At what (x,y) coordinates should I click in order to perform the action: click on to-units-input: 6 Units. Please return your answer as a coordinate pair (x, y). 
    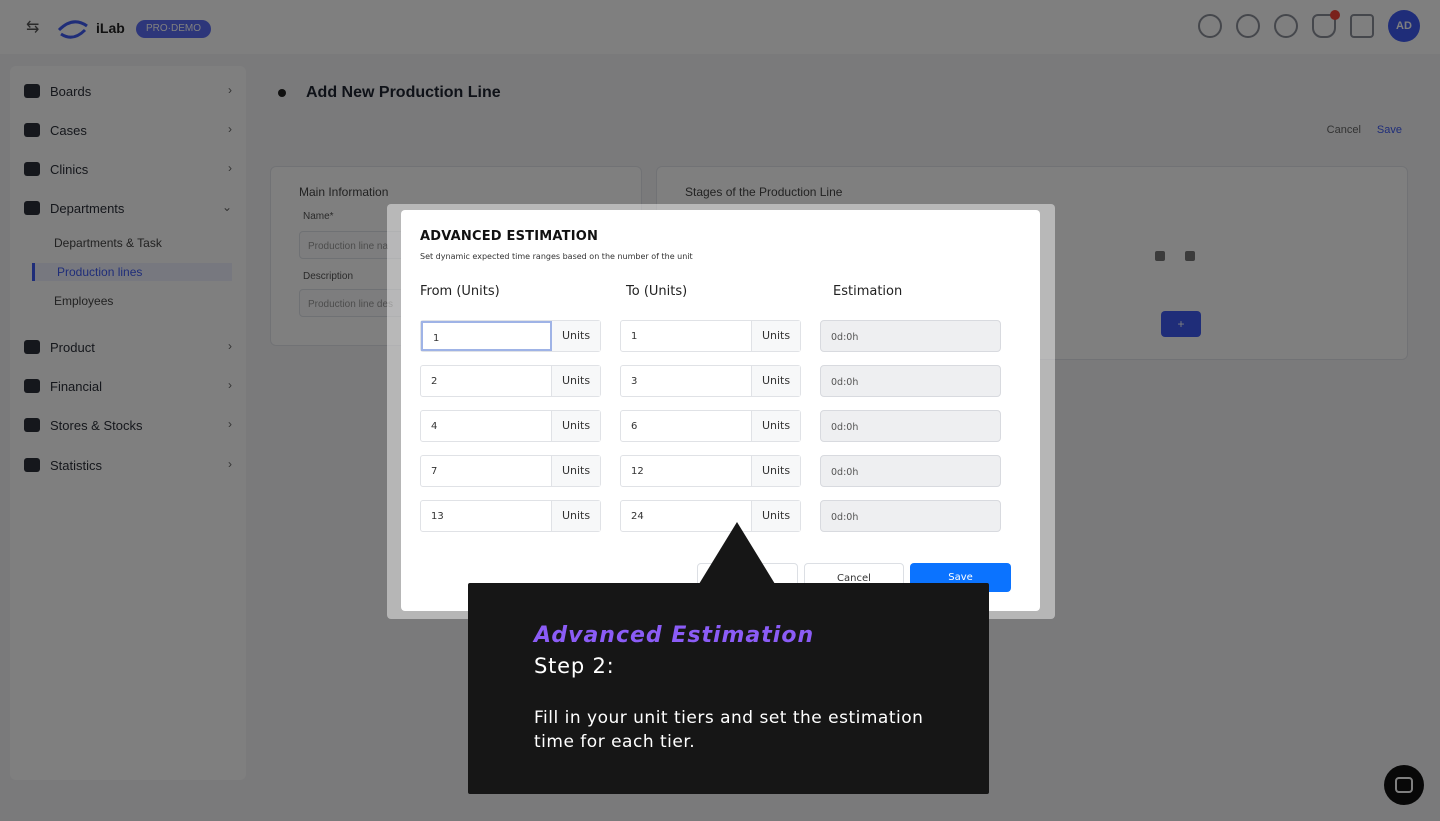
    Looking at the image, I should click on (710, 426).